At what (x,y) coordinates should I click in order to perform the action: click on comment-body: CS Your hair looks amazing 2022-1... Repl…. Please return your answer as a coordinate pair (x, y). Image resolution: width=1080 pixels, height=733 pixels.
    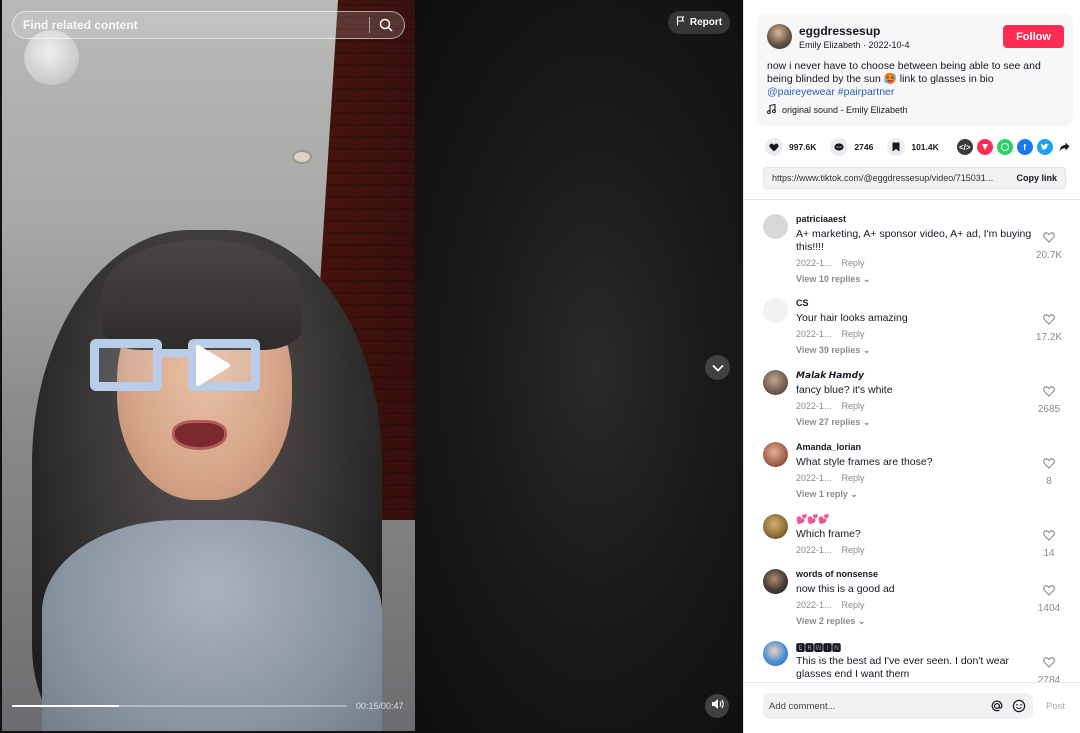
    Looking at the image, I should click on (916, 327).